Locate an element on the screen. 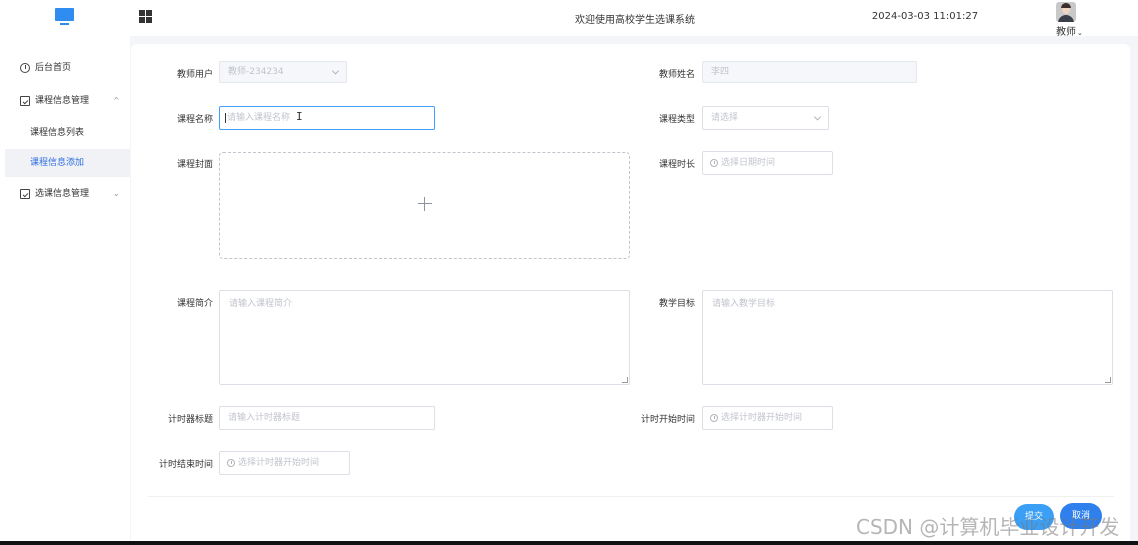  timer-end-picker: 选择计时器开始时间 is located at coordinates (284, 463).